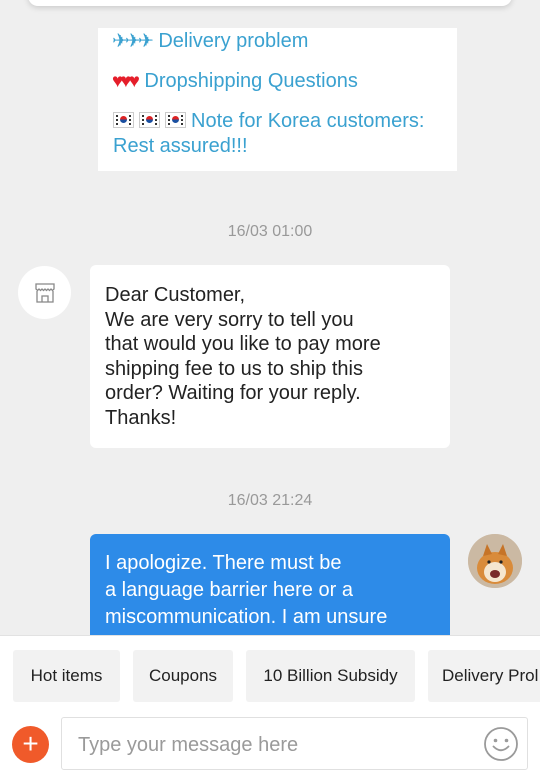 This screenshot has width=540, height=780. I want to click on add-attachment-button: +, so click(30, 744).